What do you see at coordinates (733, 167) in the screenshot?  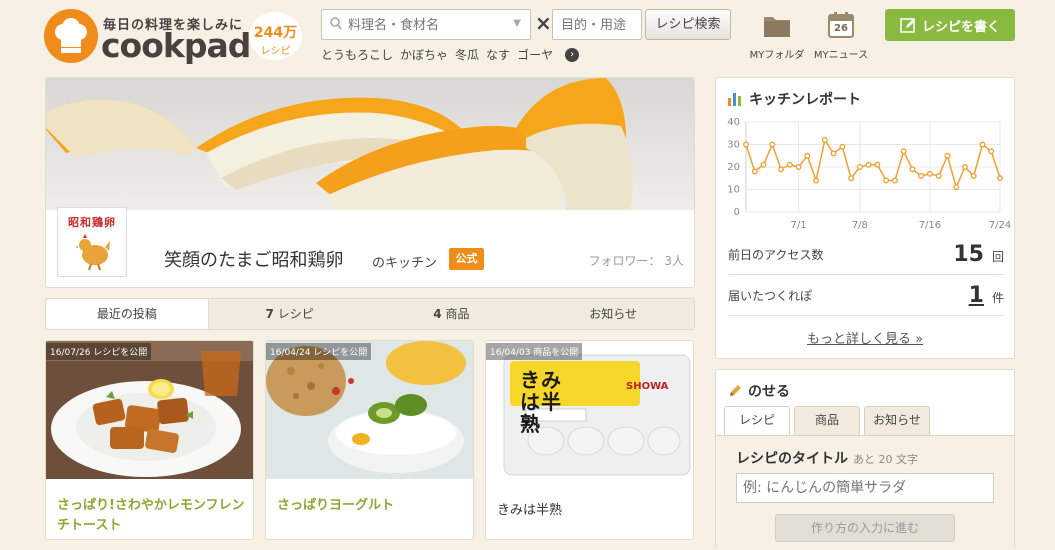 I see `y-tick-label: 20` at bounding box center [733, 167].